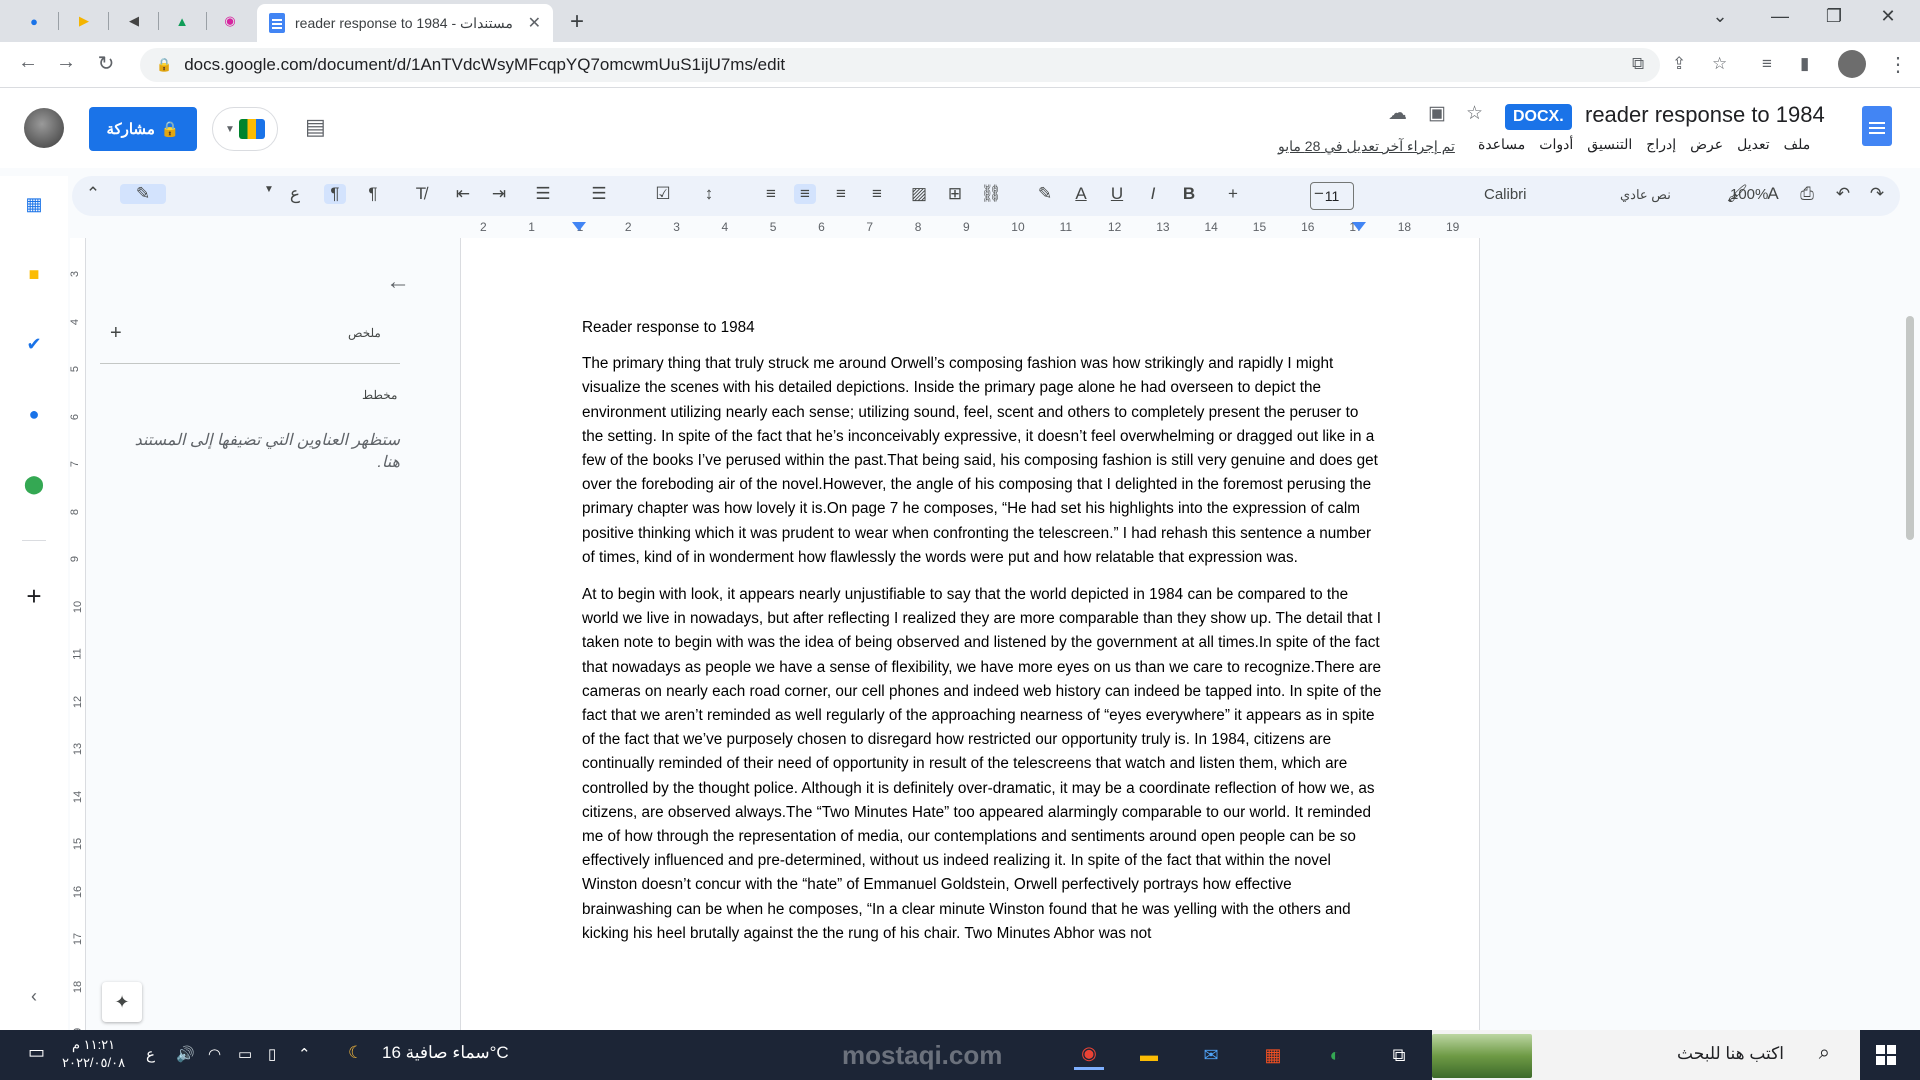  What do you see at coordinates (577, 22) in the screenshot?
I see `new-tab-button: +` at bounding box center [577, 22].